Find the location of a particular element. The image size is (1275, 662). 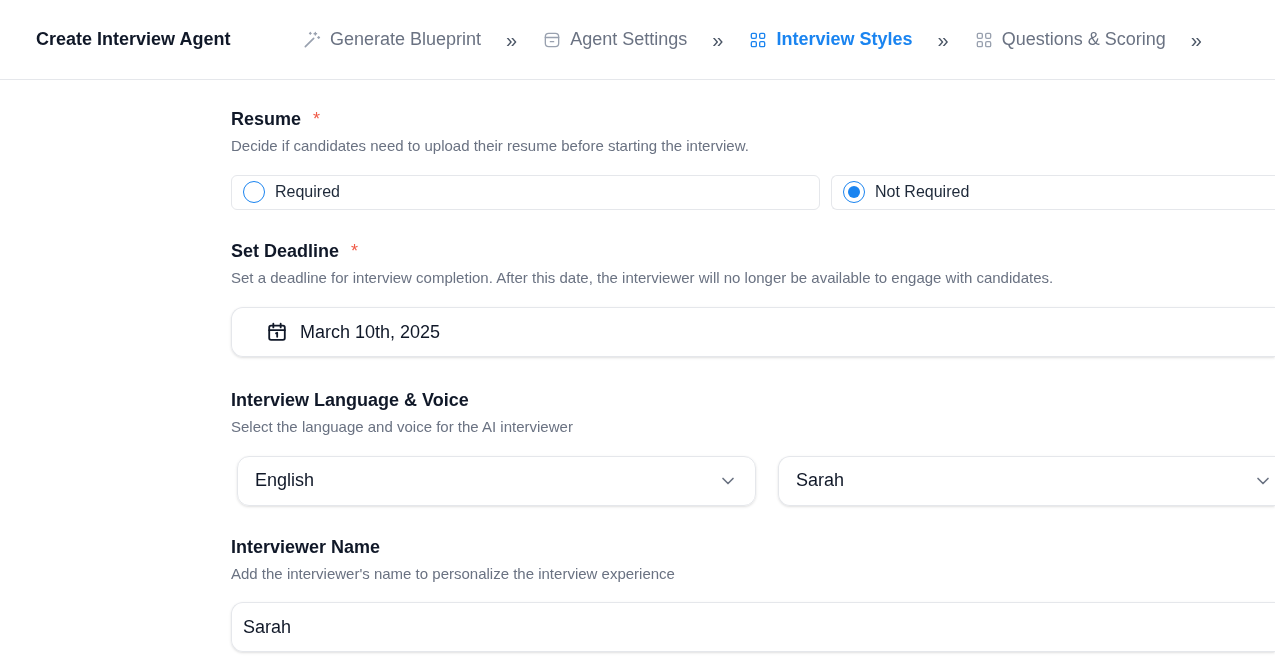

section-description: Add the interviewer's name to personalize the interview experience is located at coordinates (453, 573).